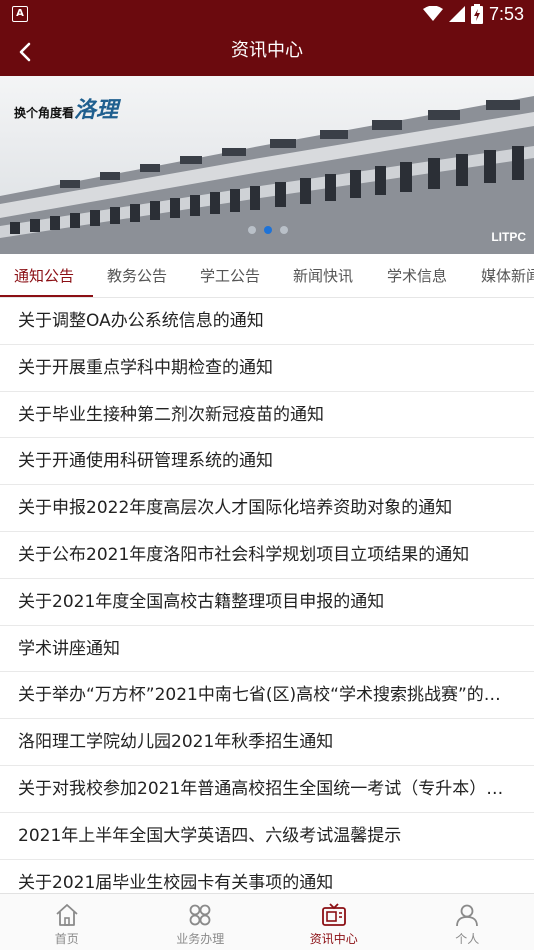 This screenshot has width=534, height=950. Describe the element at coordinates (267, 789) in the screenshot. I see `list-item: 关于对我校参加2021年普通高校招生全国统一考试（专升本）的通知` at that location.